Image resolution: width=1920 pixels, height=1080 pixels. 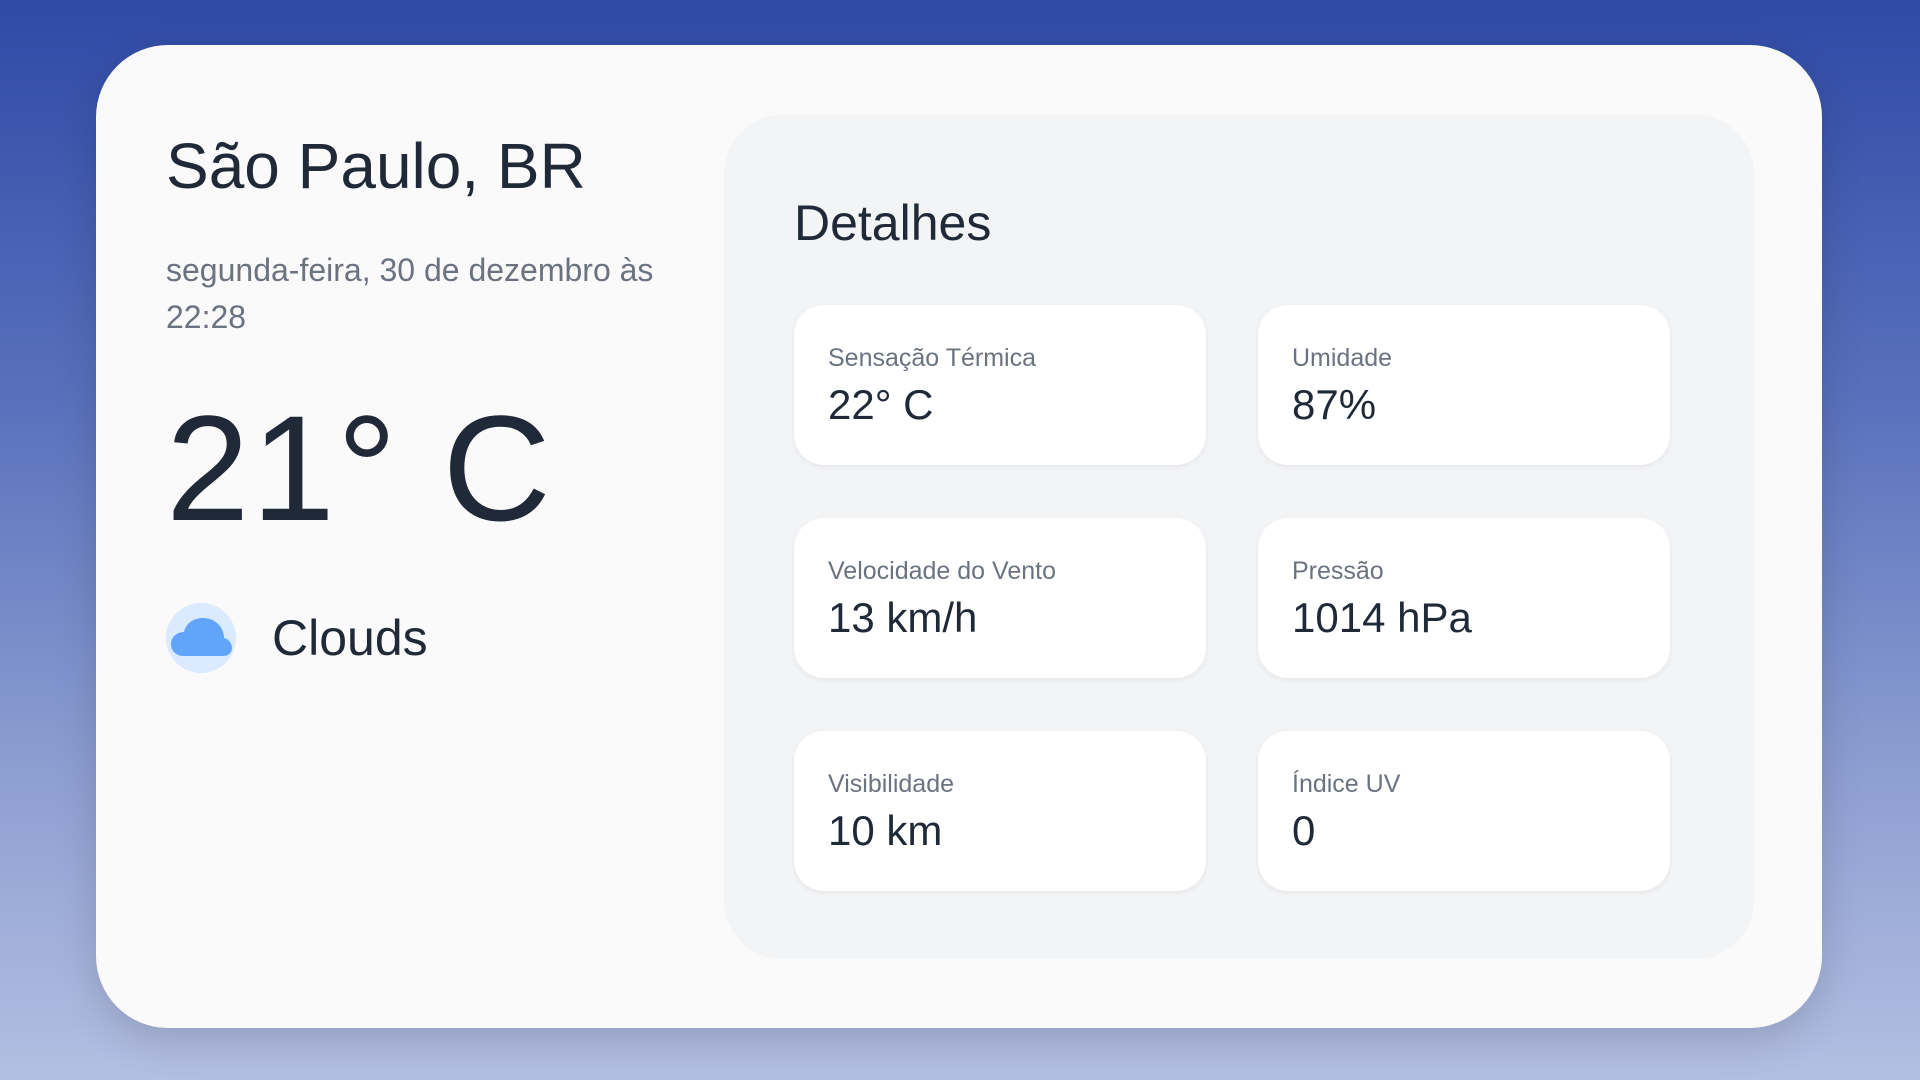 What do you see at coordinates (1382, 617) in the screenshot?
I see `detail-value: 1014 hPa` at bounding box center [1382, 617].